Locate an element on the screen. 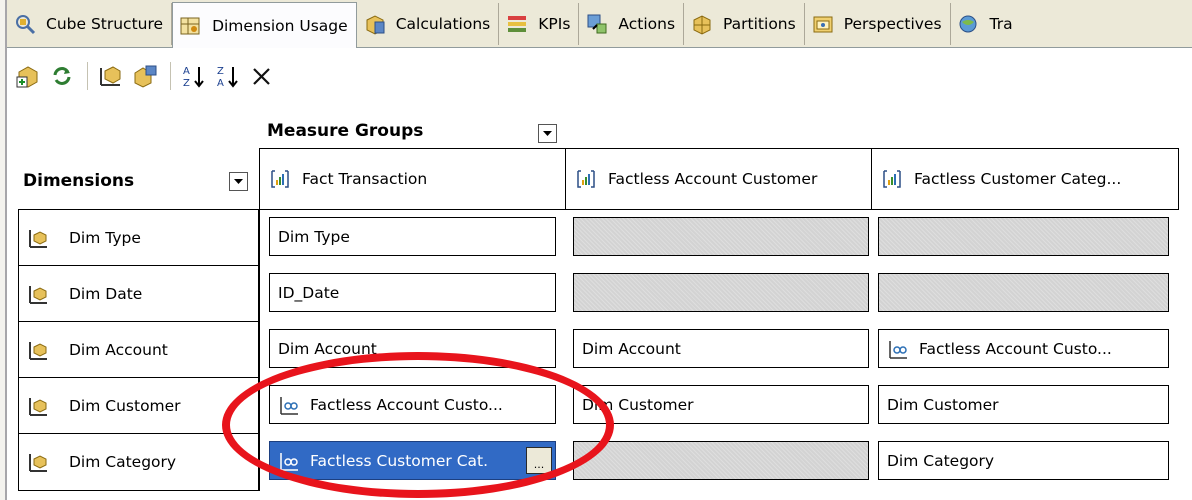 This screenshot has width=1192, height=500. translations-icon is located at coordinates (968, 24).